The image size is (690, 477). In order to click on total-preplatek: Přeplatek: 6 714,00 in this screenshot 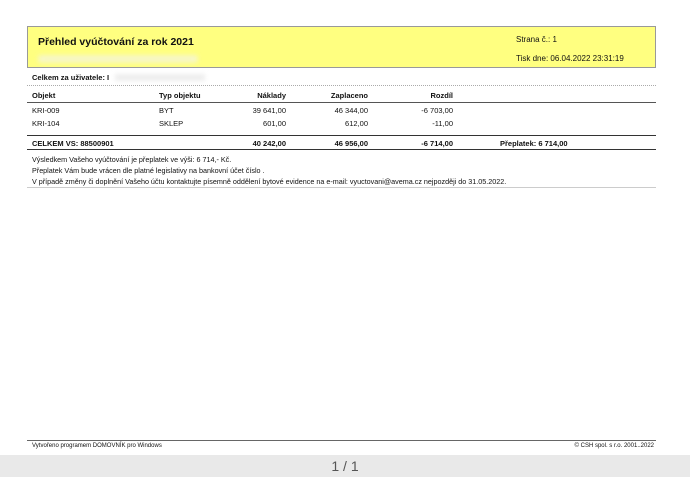, I will do `click(534, 143)`.